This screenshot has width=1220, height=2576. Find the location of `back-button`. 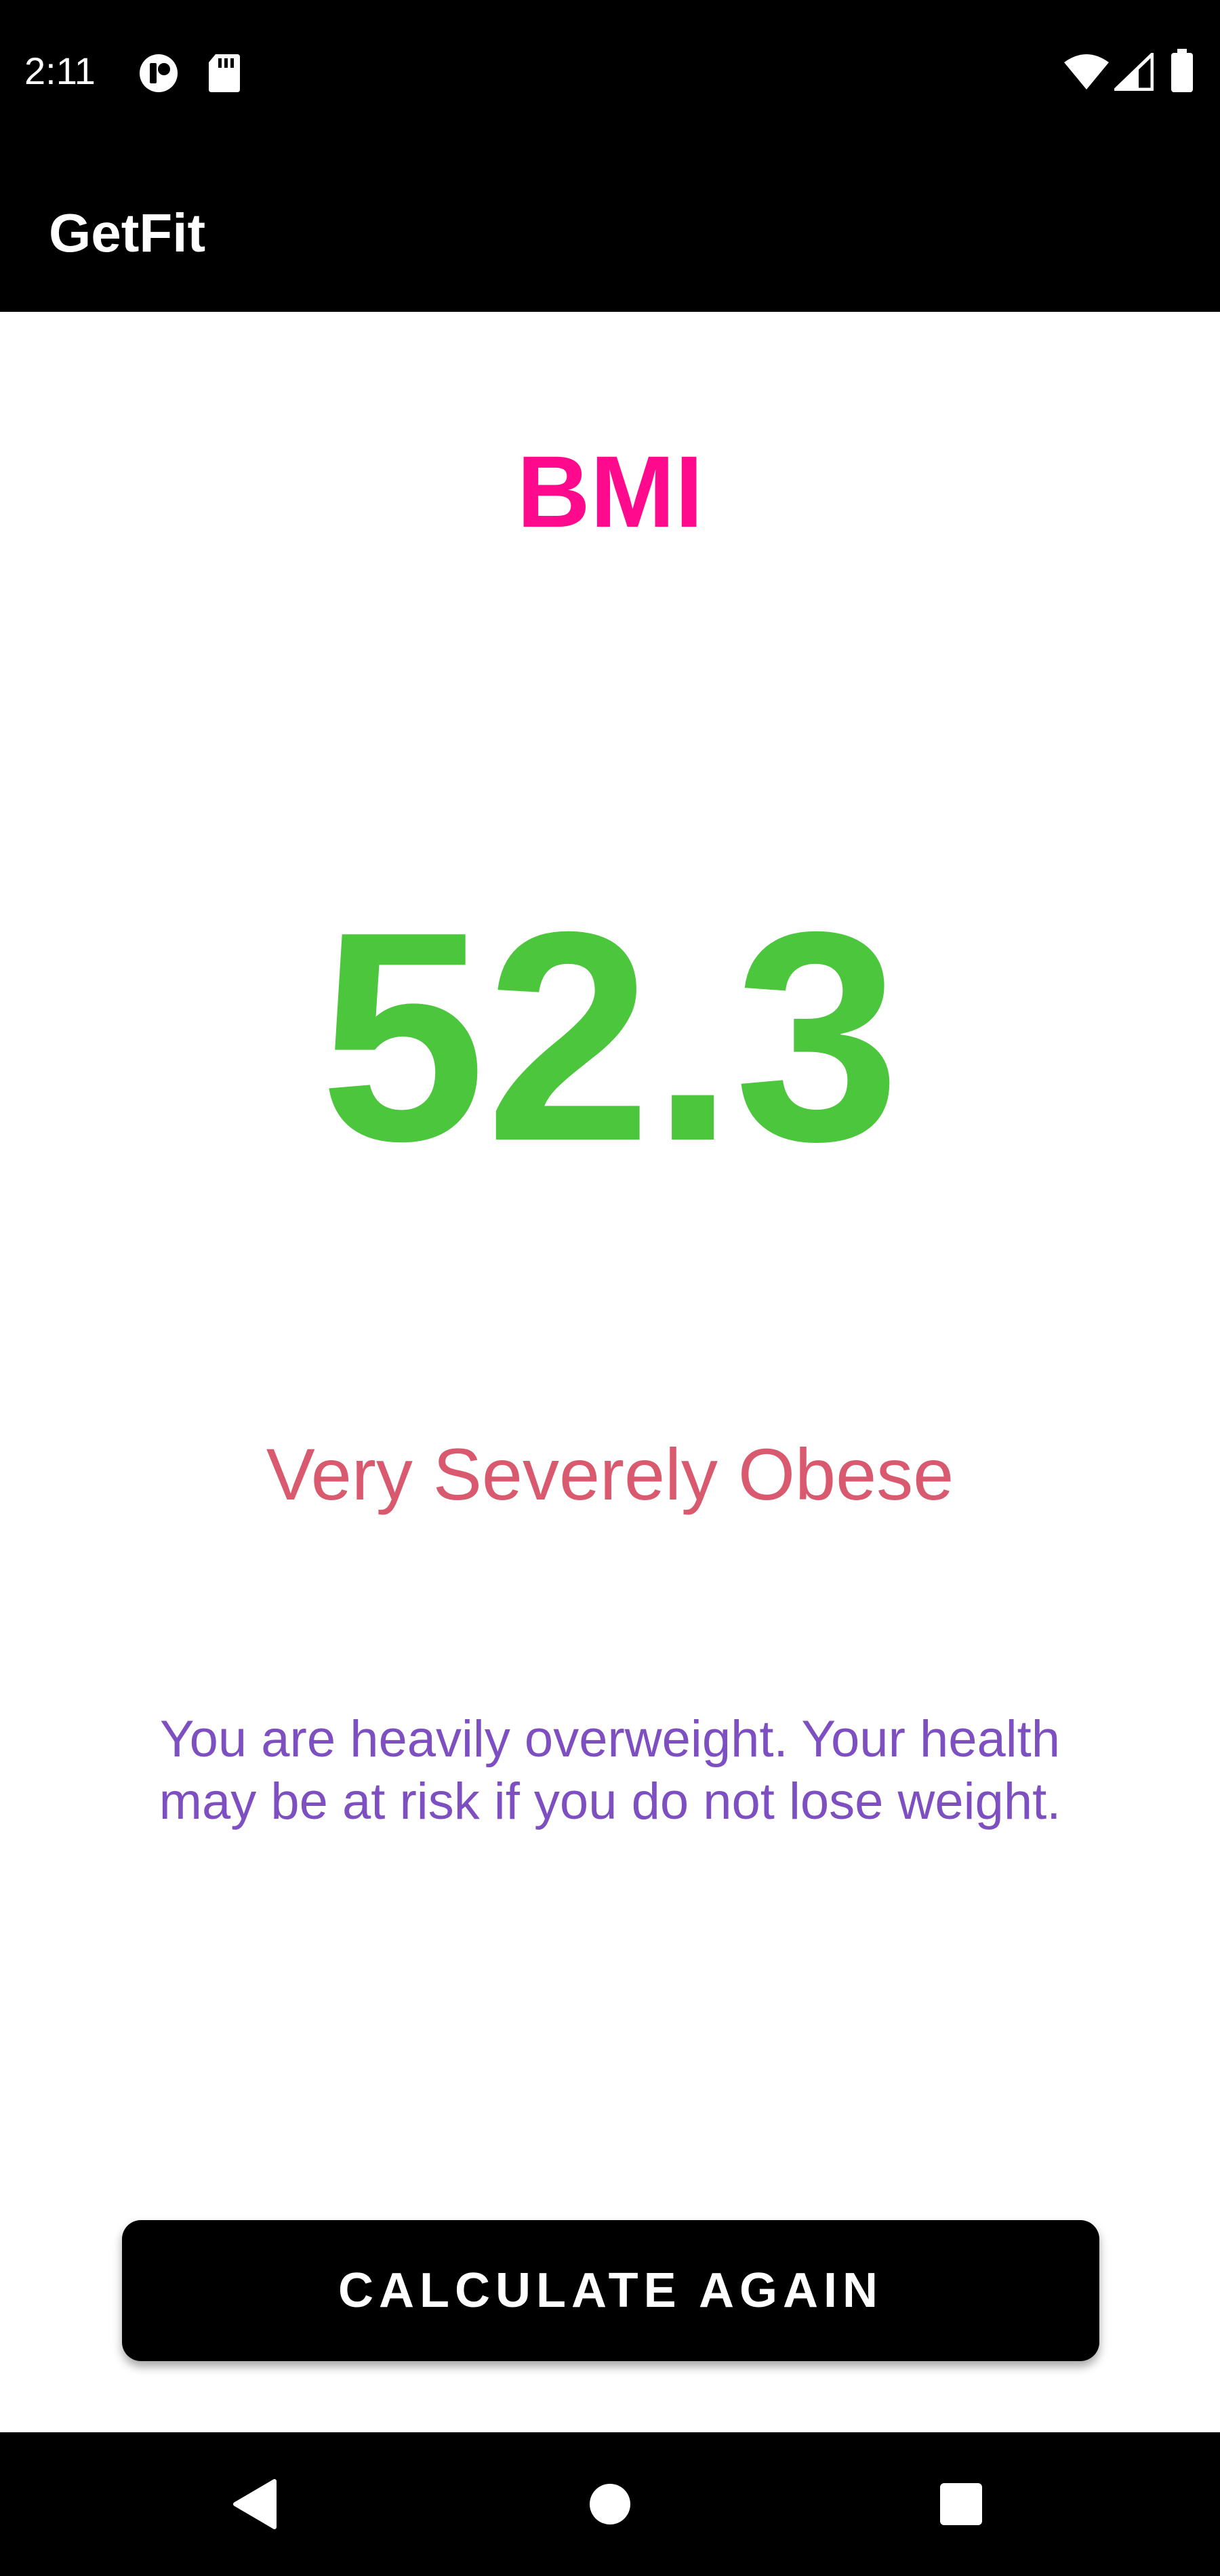

back-button is located at coordinates (255, 2504).